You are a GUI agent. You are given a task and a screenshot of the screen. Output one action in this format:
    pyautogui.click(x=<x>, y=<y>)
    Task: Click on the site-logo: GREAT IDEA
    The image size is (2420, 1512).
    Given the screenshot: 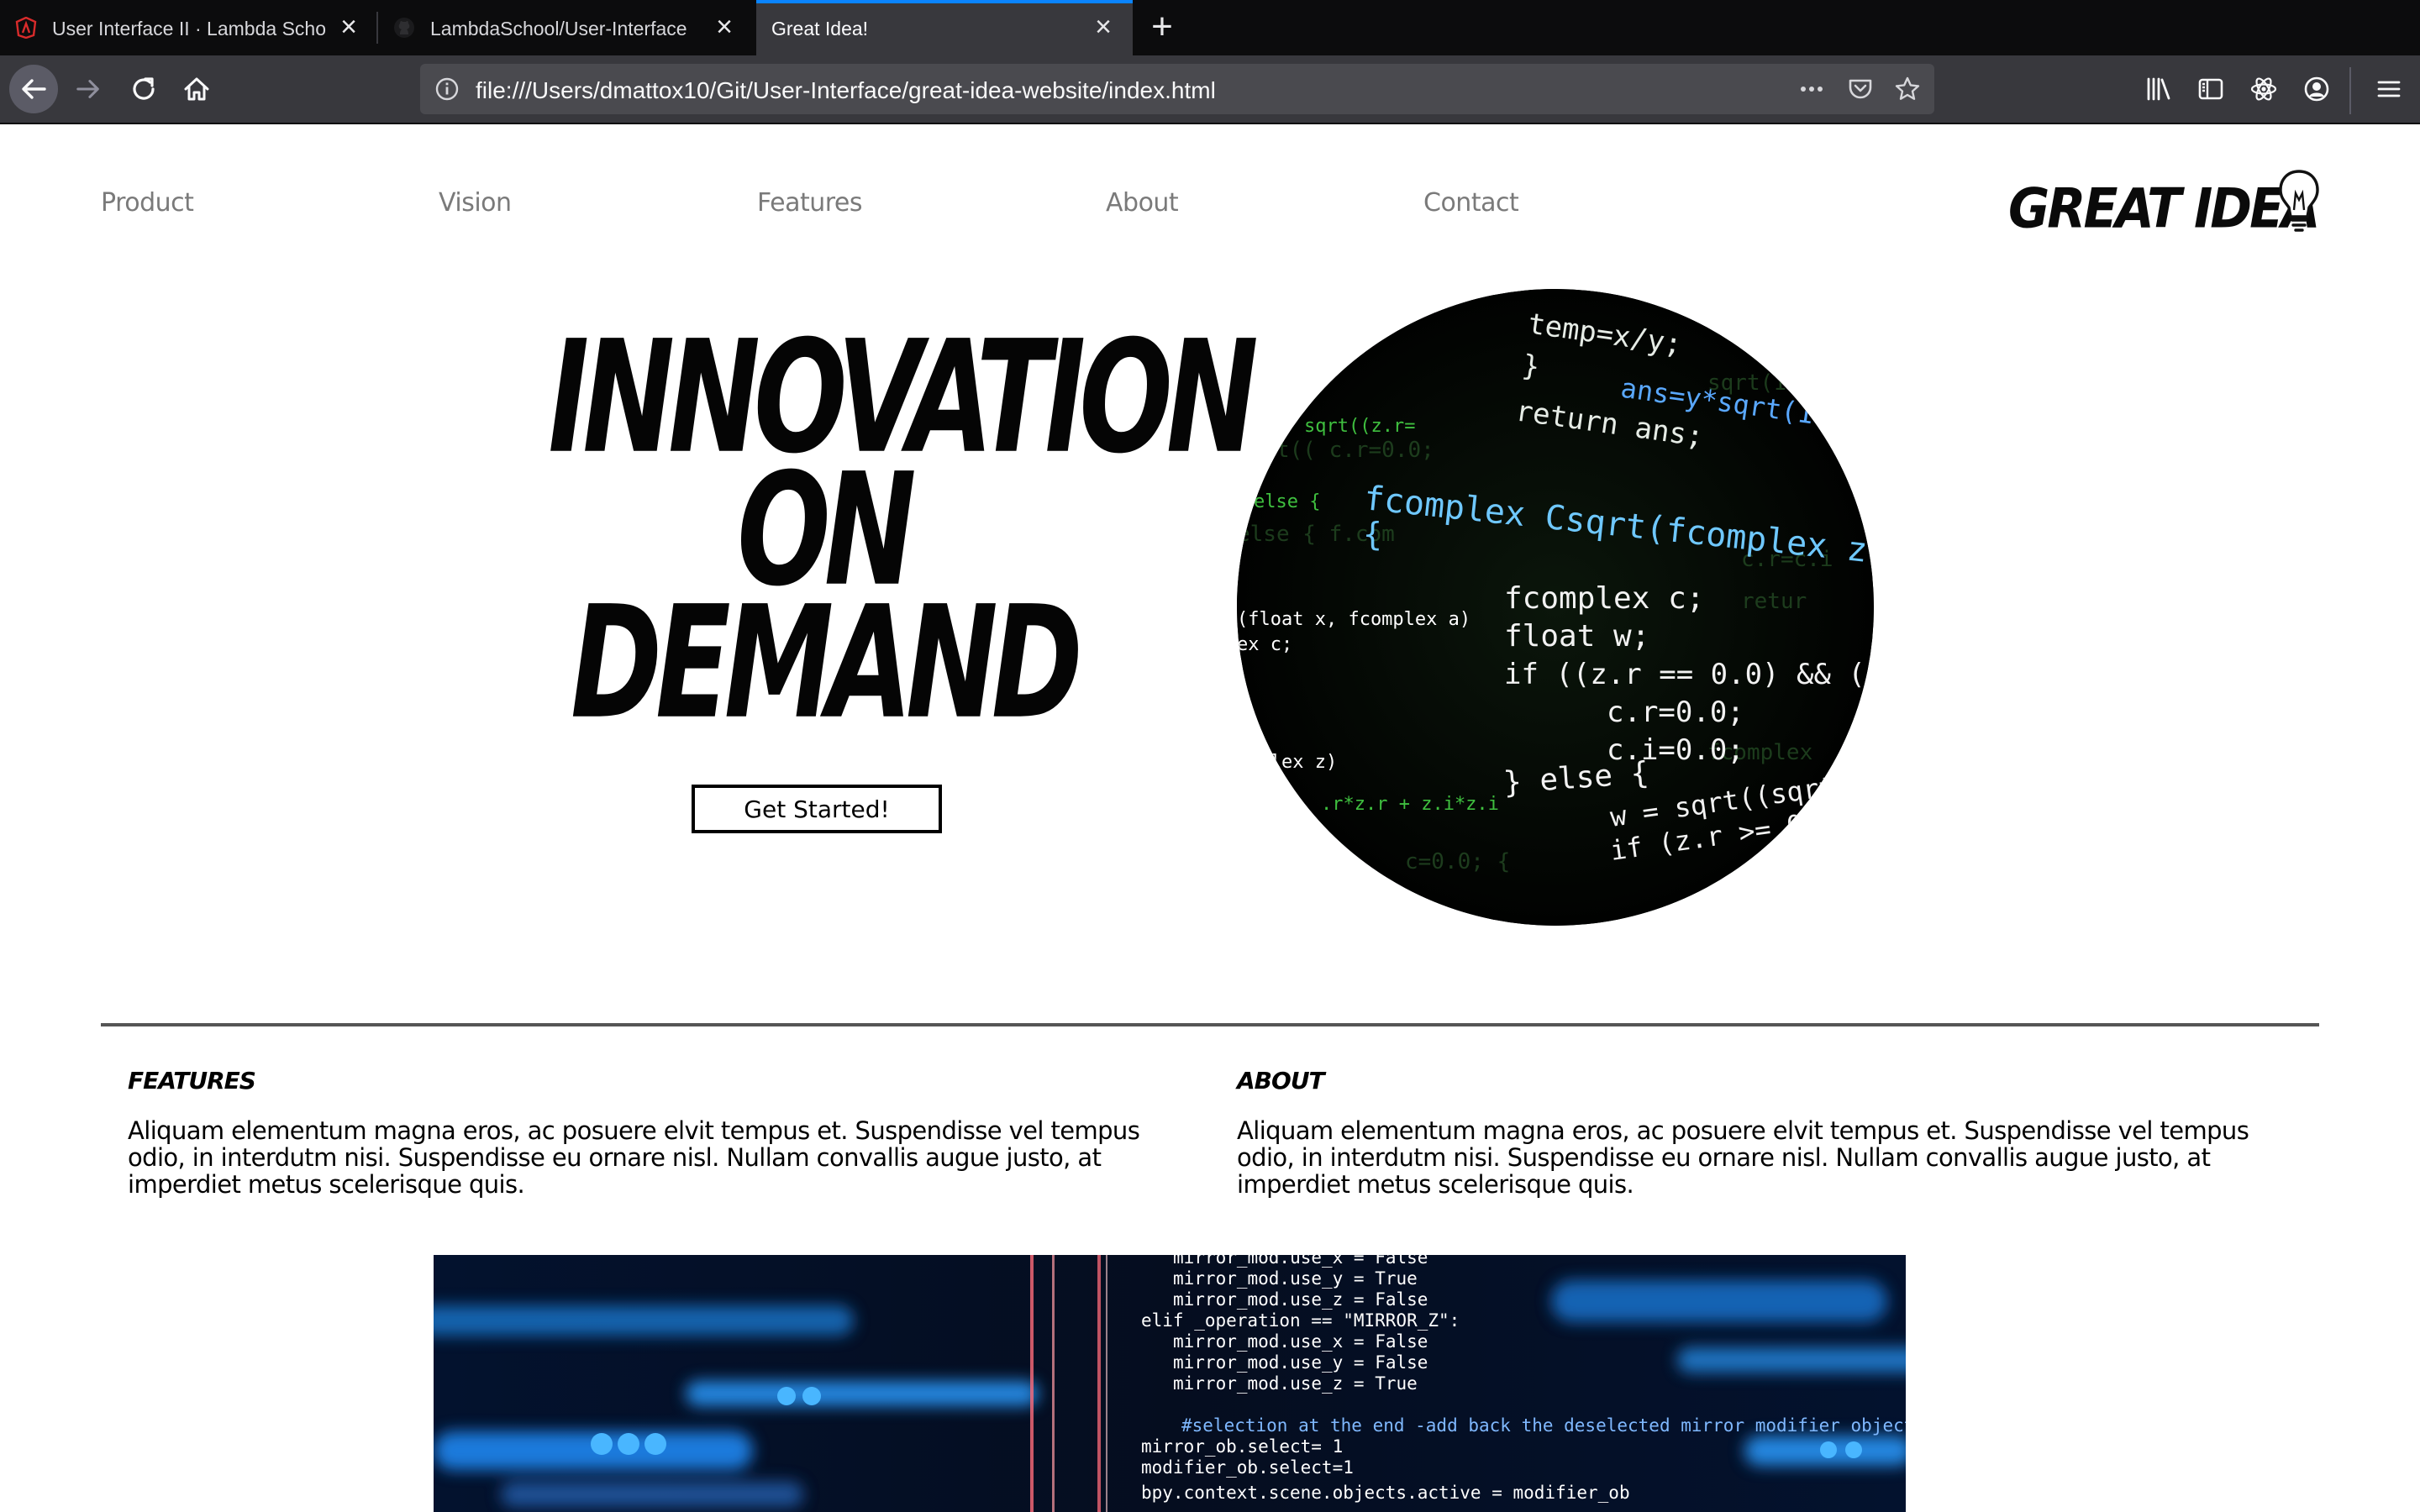 What is the action you would take?
    pyautogui.click(x=2168, y=206)
    